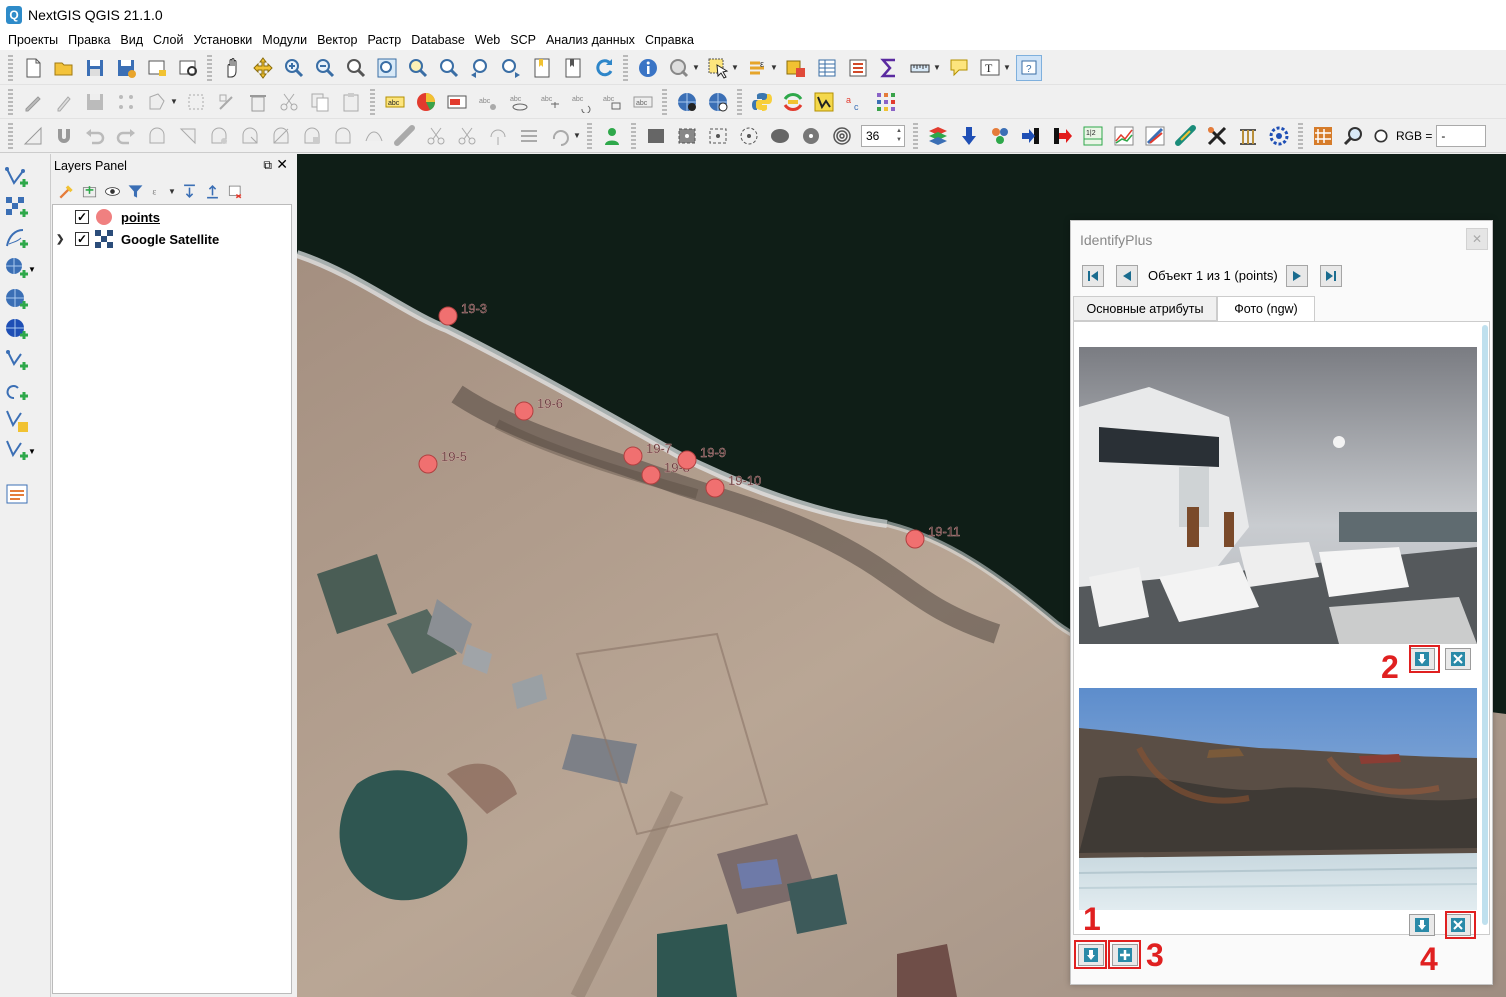  Describe the element at coordinates (1155, 136) in the screenshot. I see `scp-scatter-plot-icon` at that location.